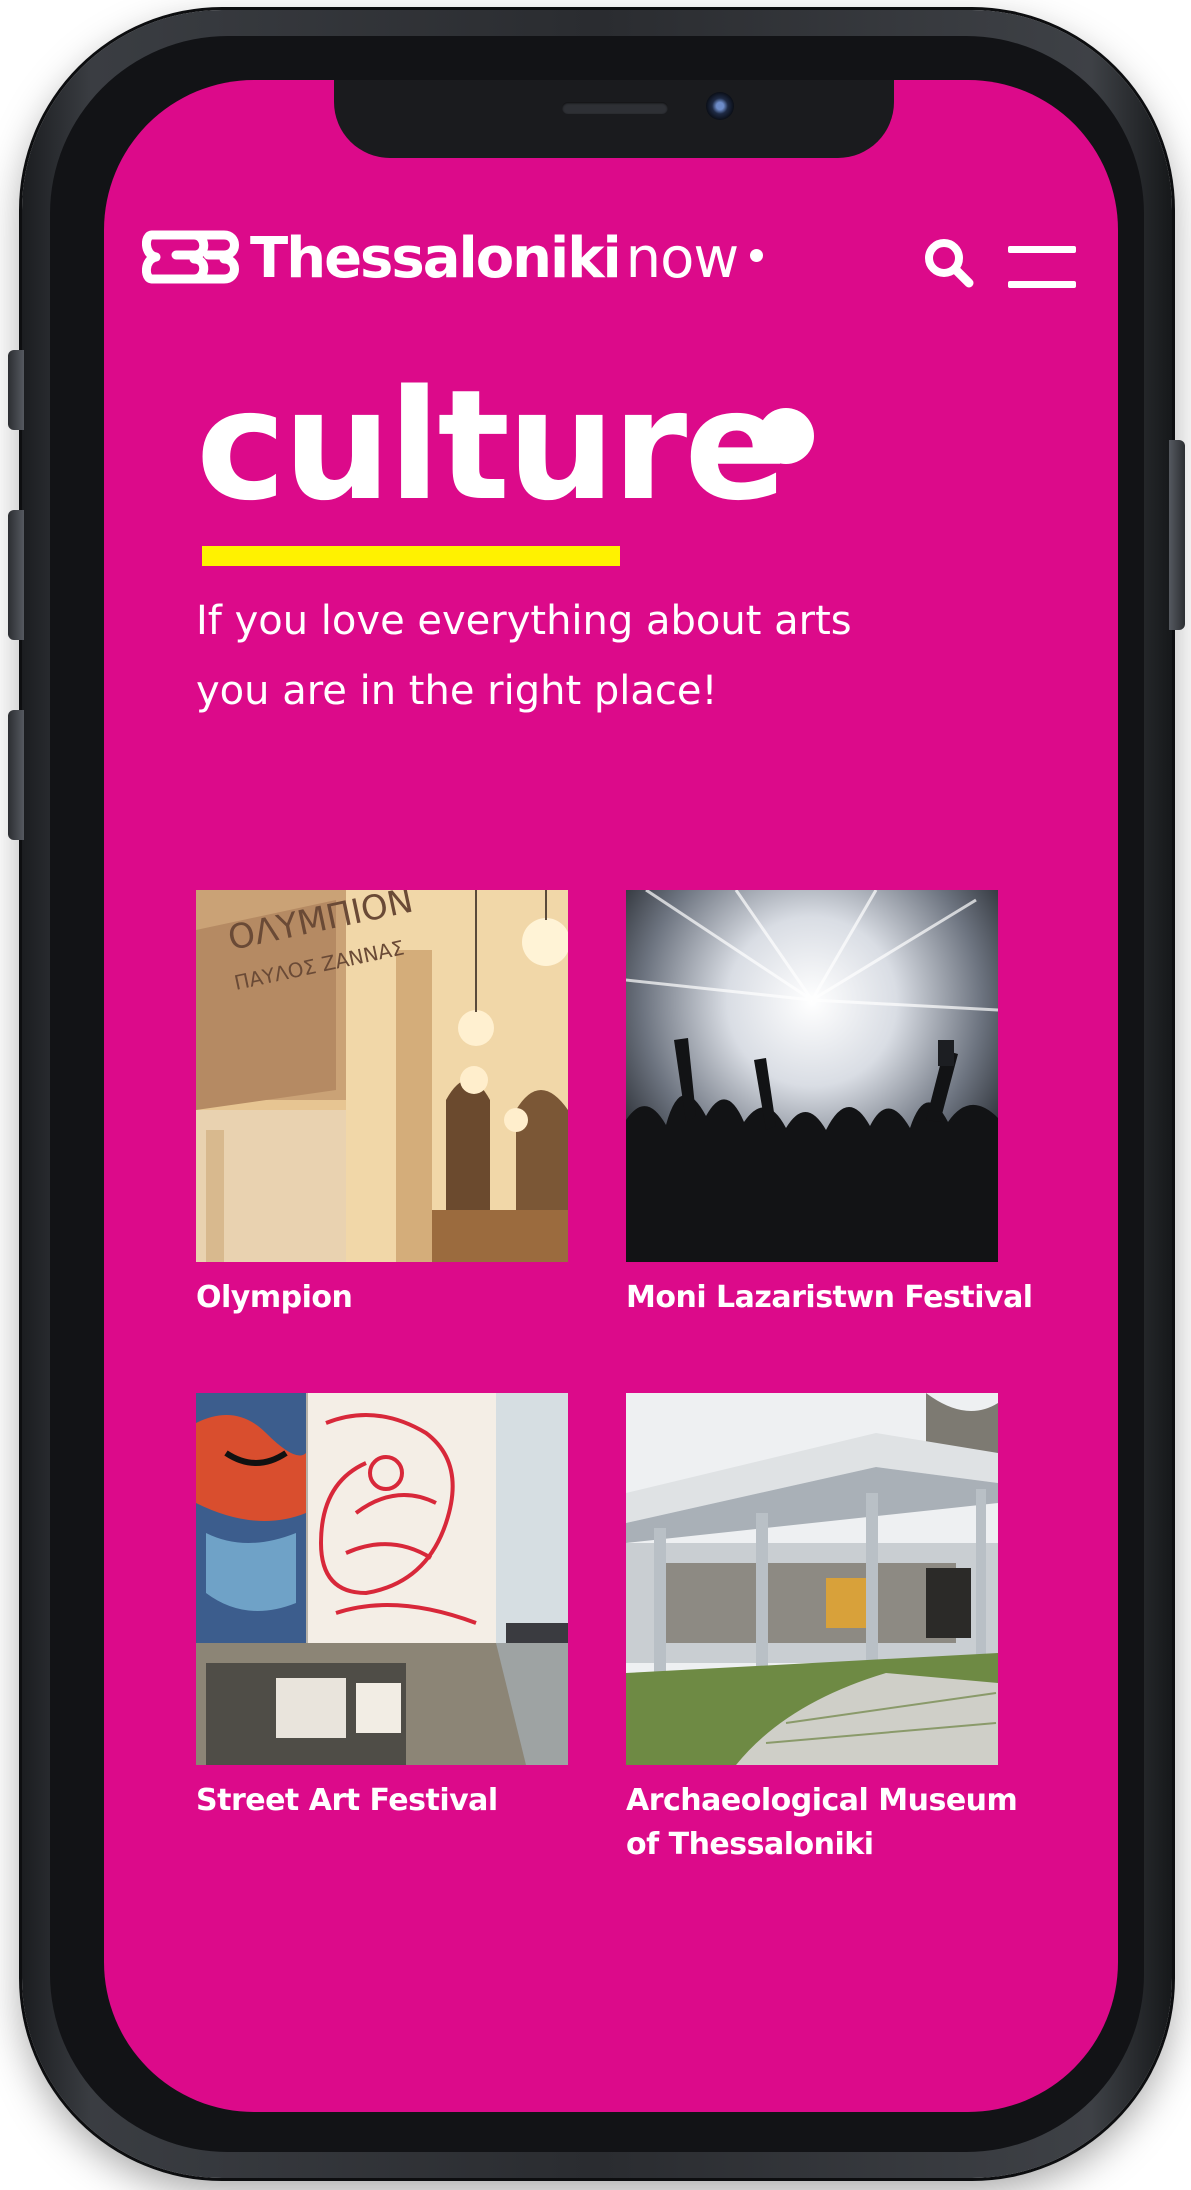 The height and width of the screenshot is (2190, 1191). I want to click on power-button, so click(1177, 535).